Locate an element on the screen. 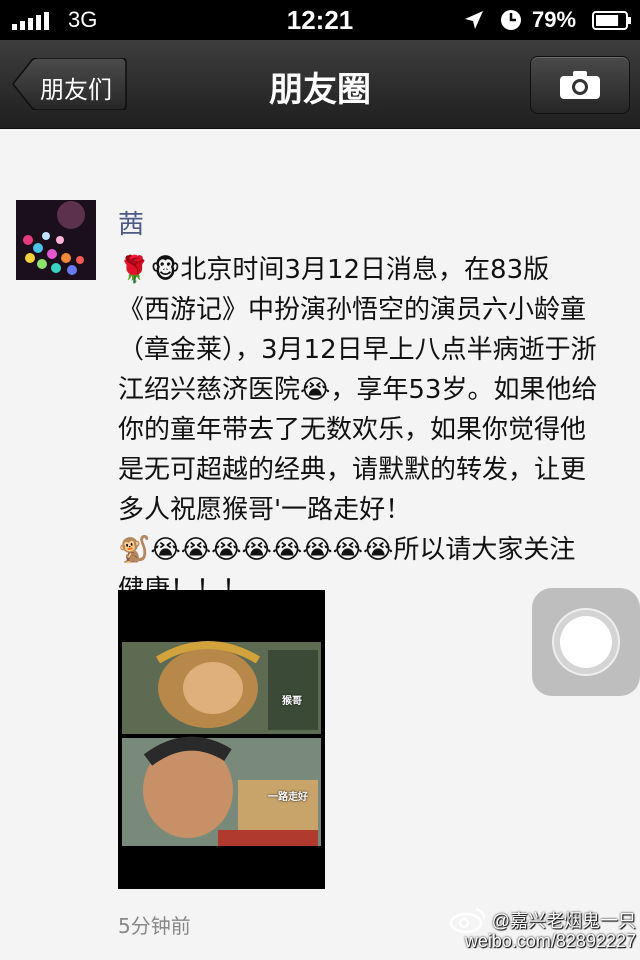 The width and height of the screenshot is (640, 960). avatar-image is located at coordinates (56, 240).